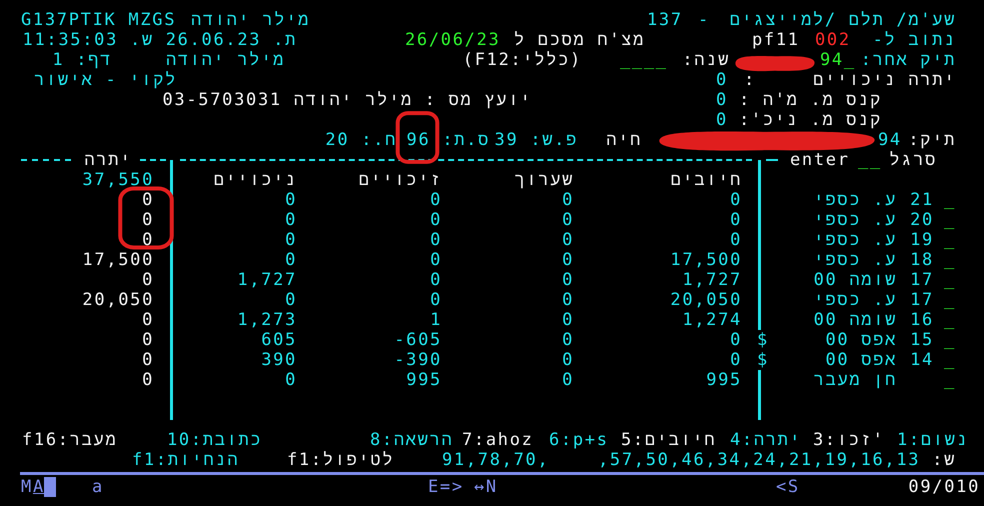 The image size is (984, 506). I want to click on account-name: שומה 00, so click(855, 320).